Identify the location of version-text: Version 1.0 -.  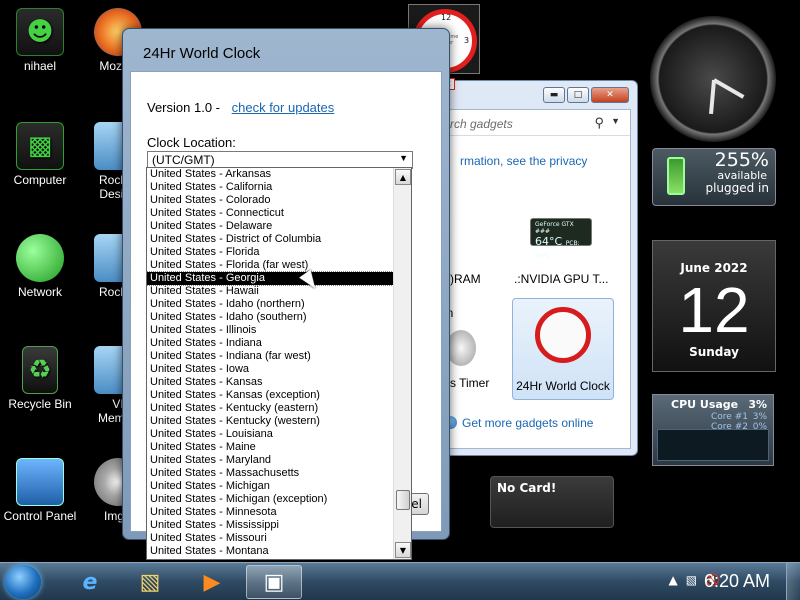
(183, 107).